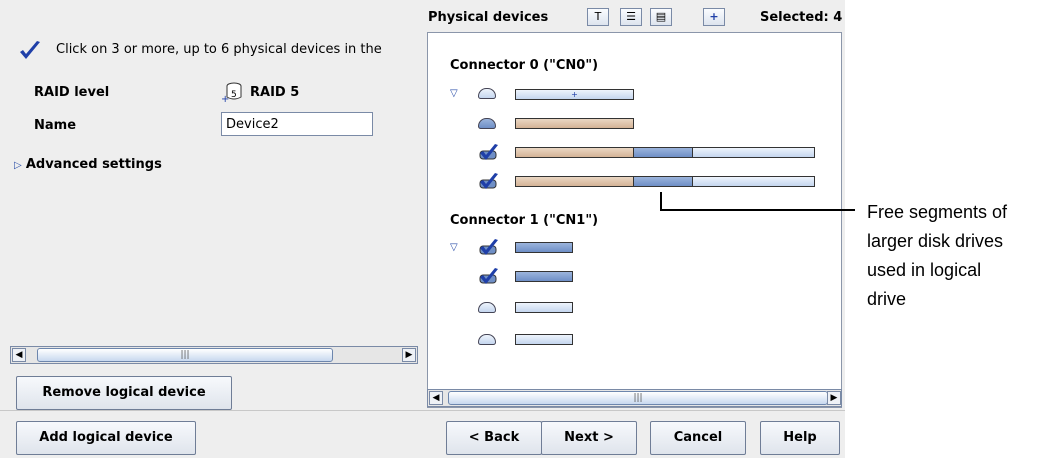 The width and height of the screenshot is (1049, 458). I want to click on advanced-settings-toggle: ▷ Advanced settings, so click(88, 164).